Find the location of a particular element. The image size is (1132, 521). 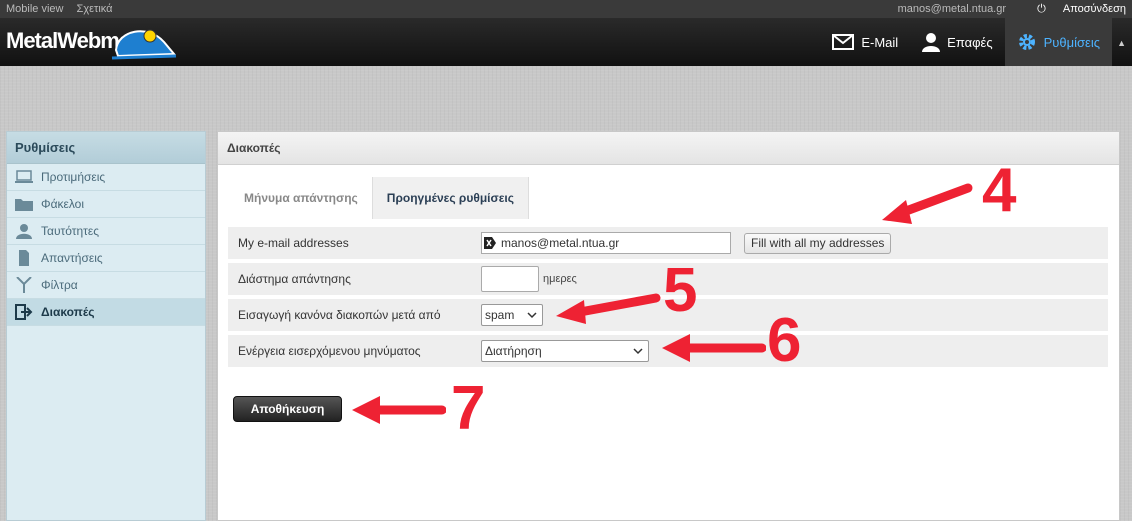

main-nav: E-Mail Επαφές Ρυθμίσεις is located at coordinates (966, 42).